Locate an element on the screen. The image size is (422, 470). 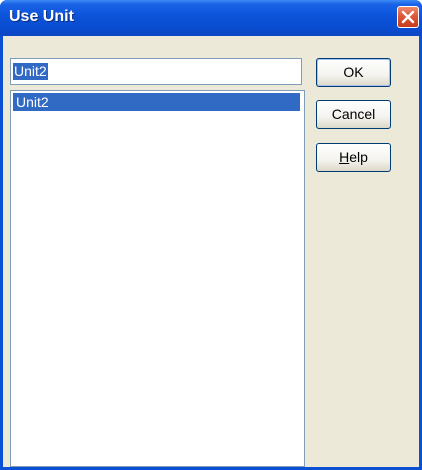
unit-name-input-value: Unit2 is located at coordinates (30, 71).